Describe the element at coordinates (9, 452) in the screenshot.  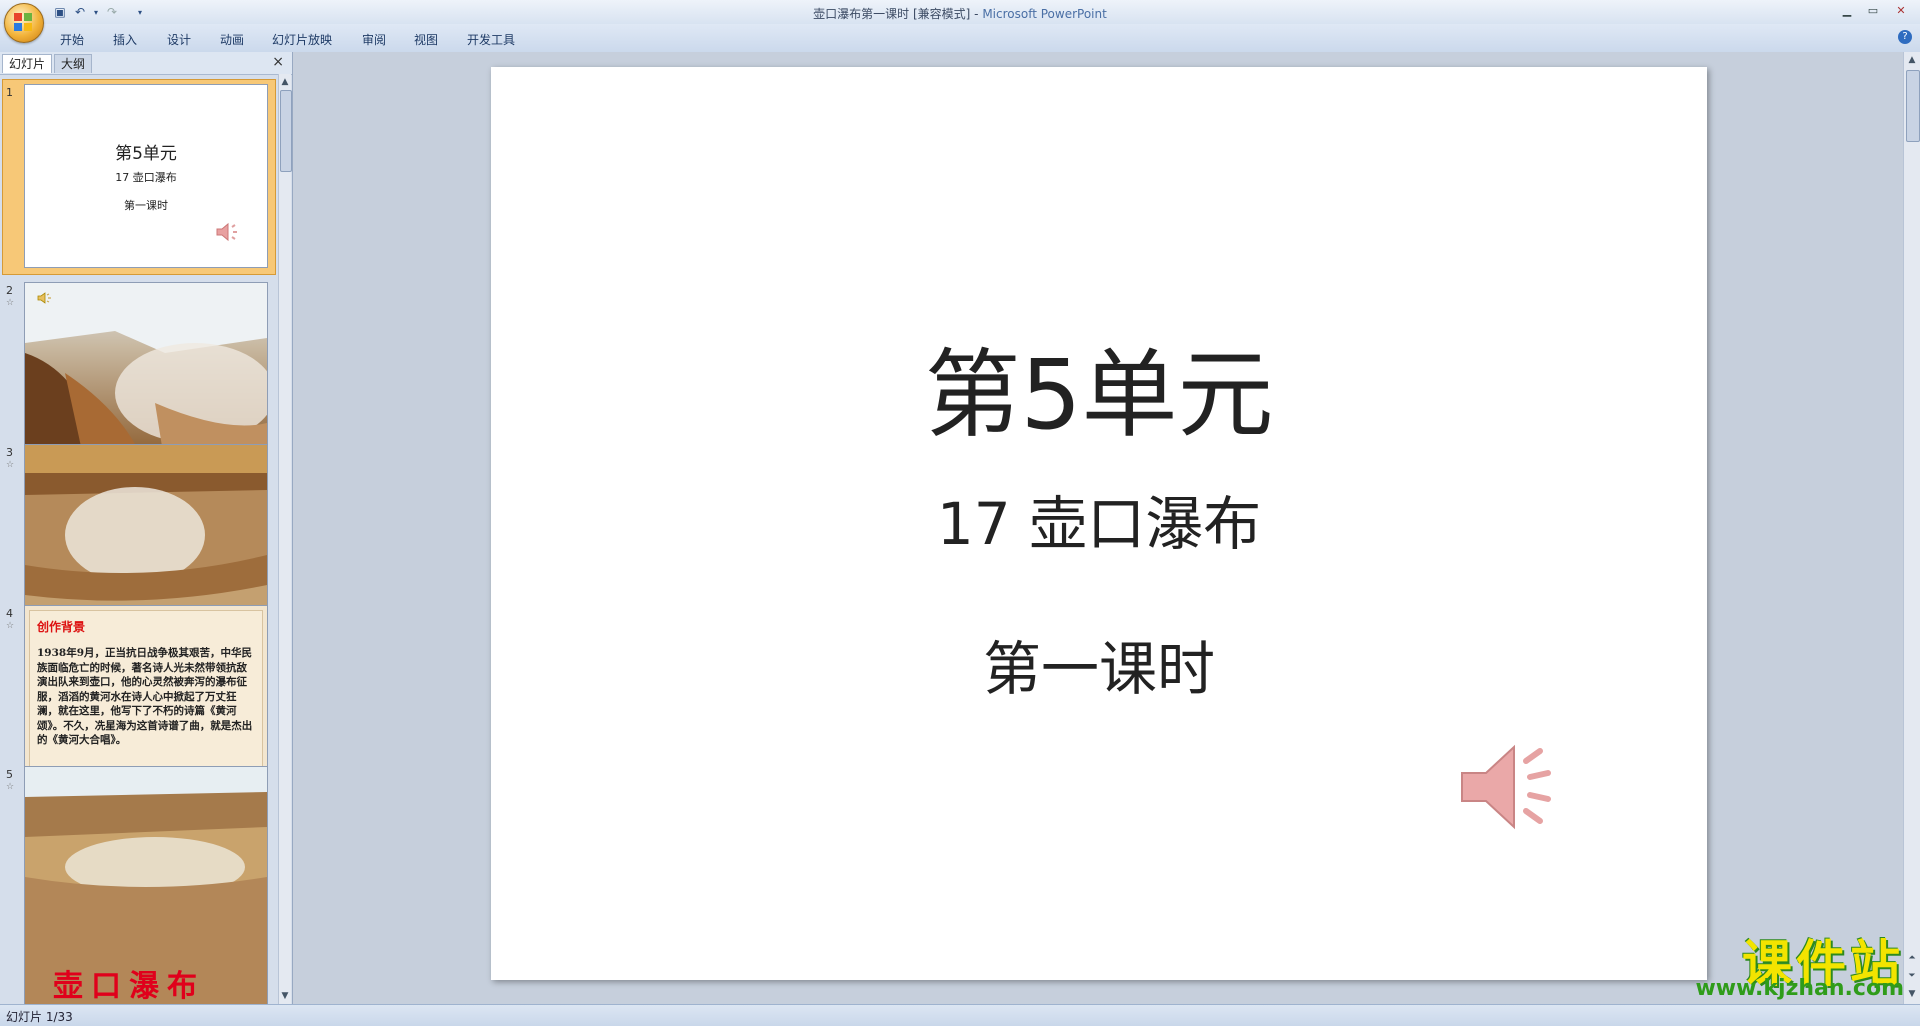
I see `thumbnail-number: 3` at that location.